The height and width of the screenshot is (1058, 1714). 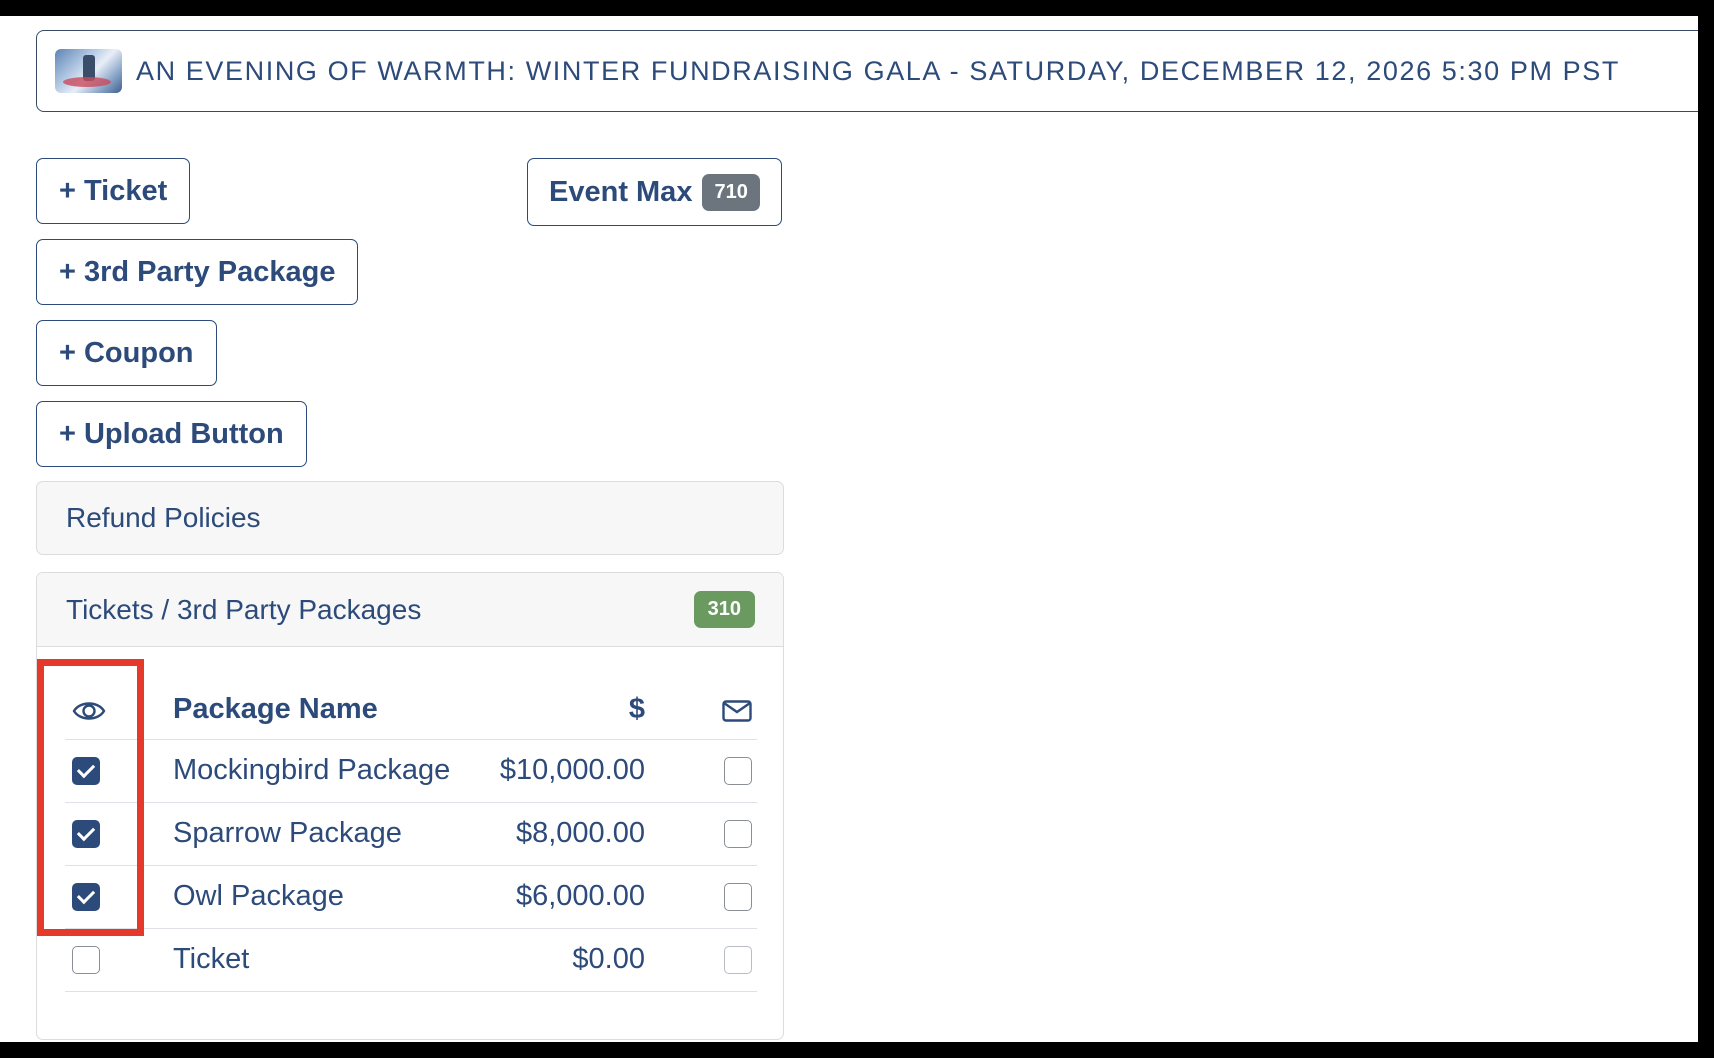 What do you see at coordinates (555, 771) in the screenshot?
I see `package-price: $10,000.00` at bounding box center [555, 771].